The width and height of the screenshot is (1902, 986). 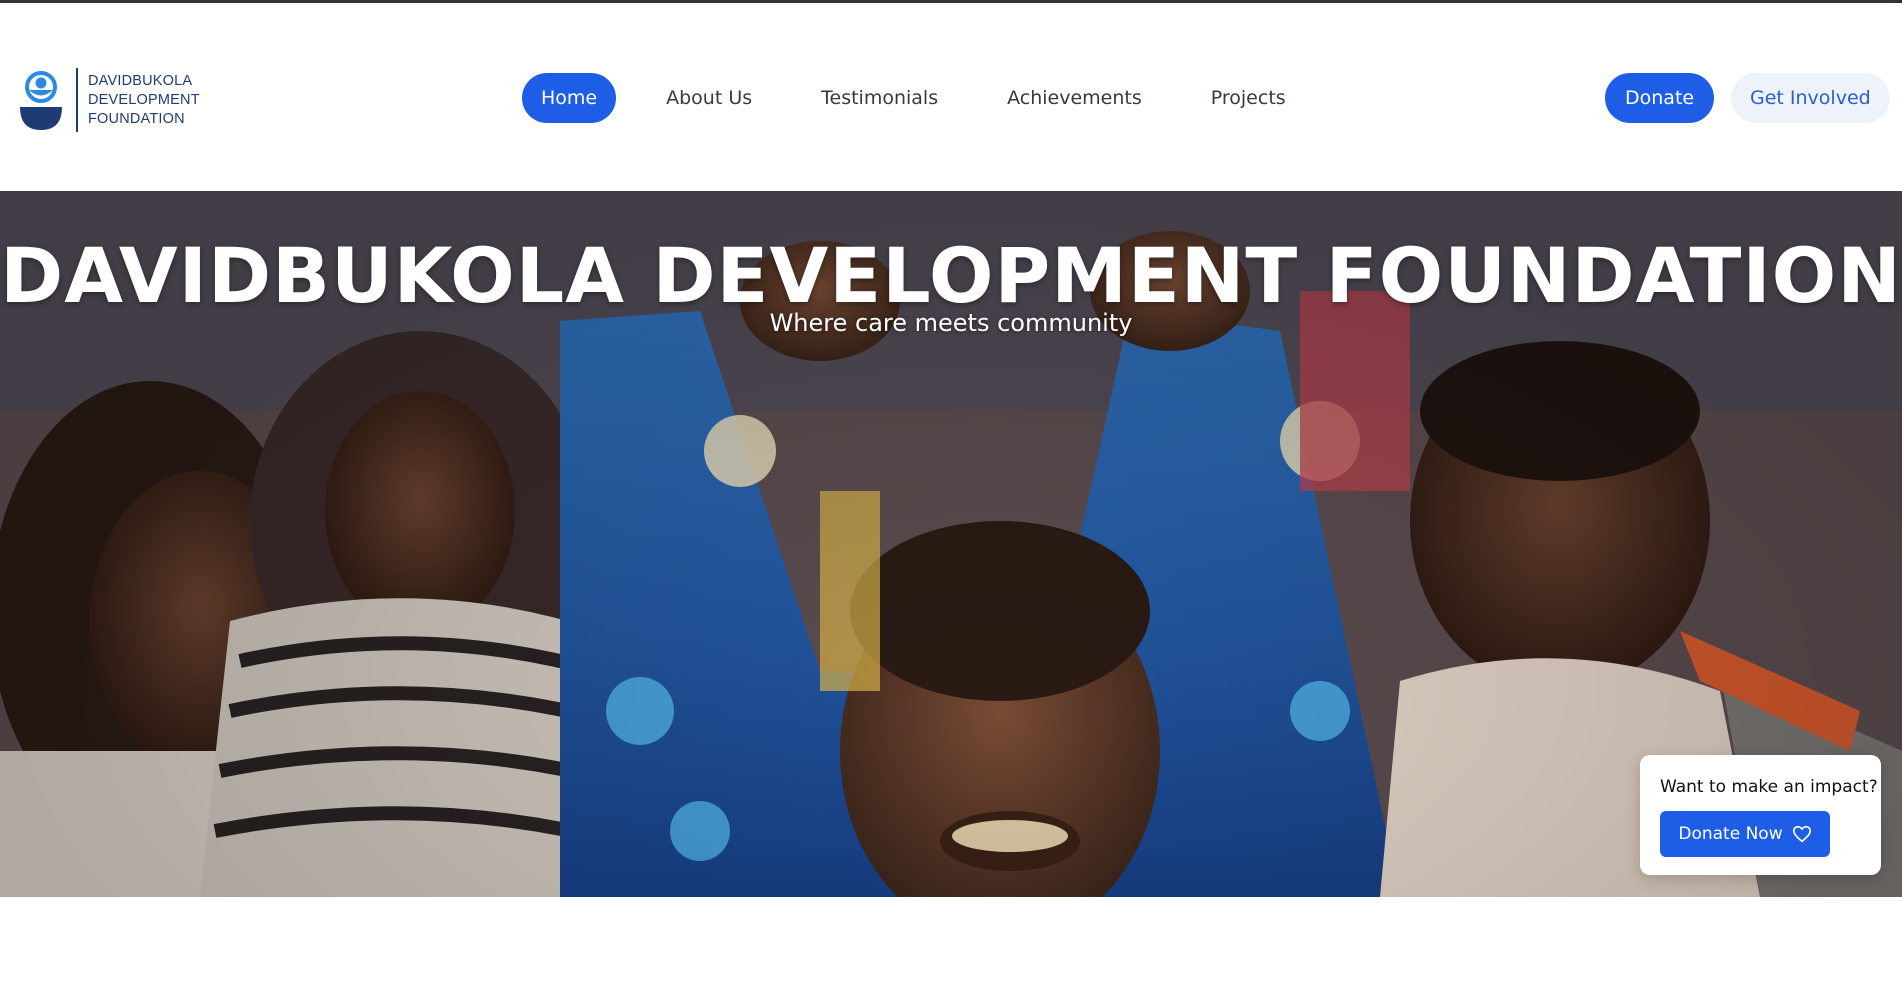 I want to click on donate-now-button: Donate Now, so click(x=1745, y=834).